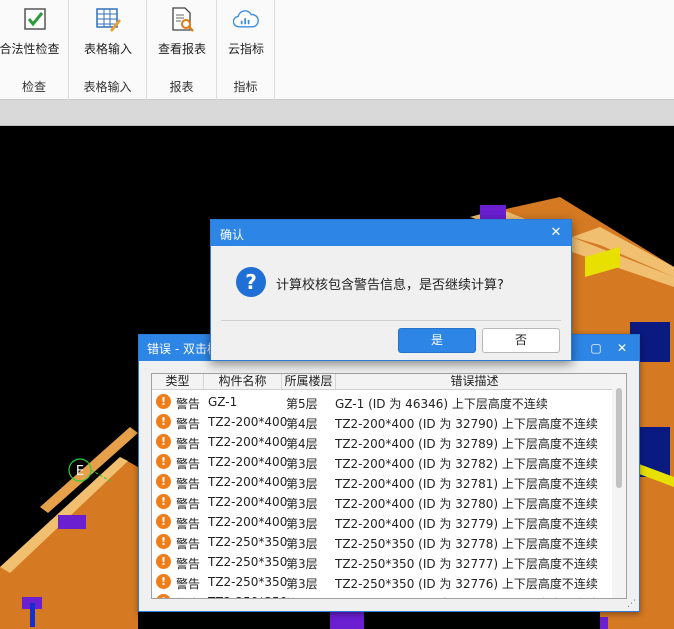 This screenshot has width=674, height=629. I want to click on dialog-message: 计算校核包含警告信息，是否继续计算?, so click(390, 285).